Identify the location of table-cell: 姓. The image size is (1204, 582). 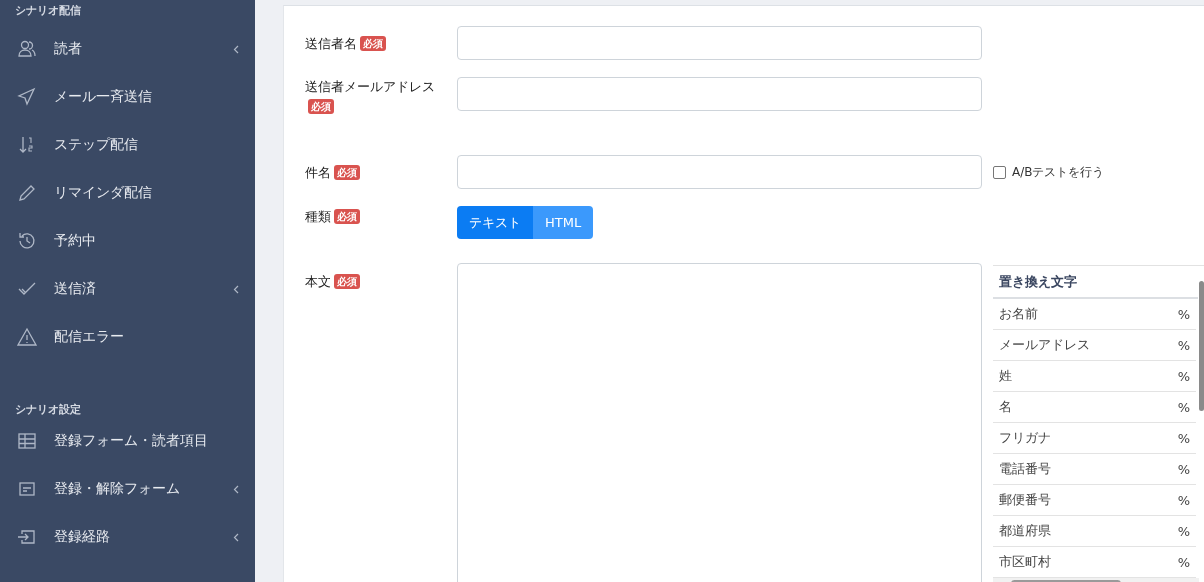
(1005, 376).